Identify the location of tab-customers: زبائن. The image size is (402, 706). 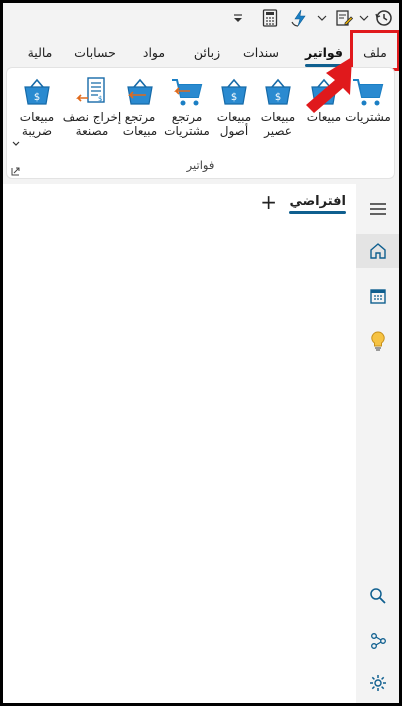
(207, 52).